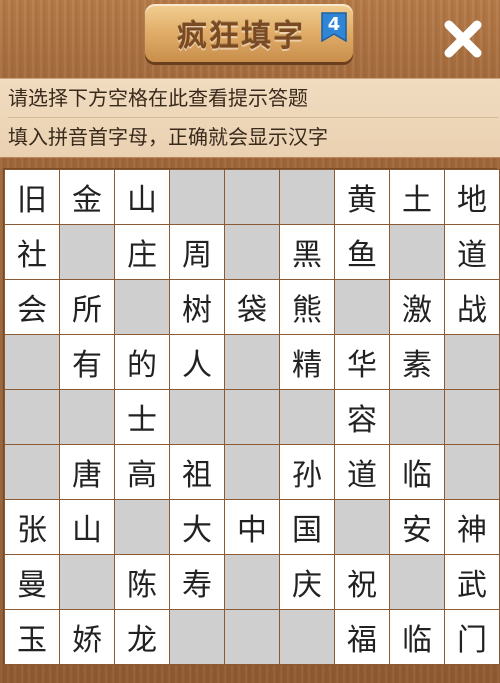 Image resolution: width=500 pixels, height=683 pixels. What do you see at coordinates (362, 417) in the screenshot?
I see `grid-cell-filled: 容` at bounding box center [362, 417].